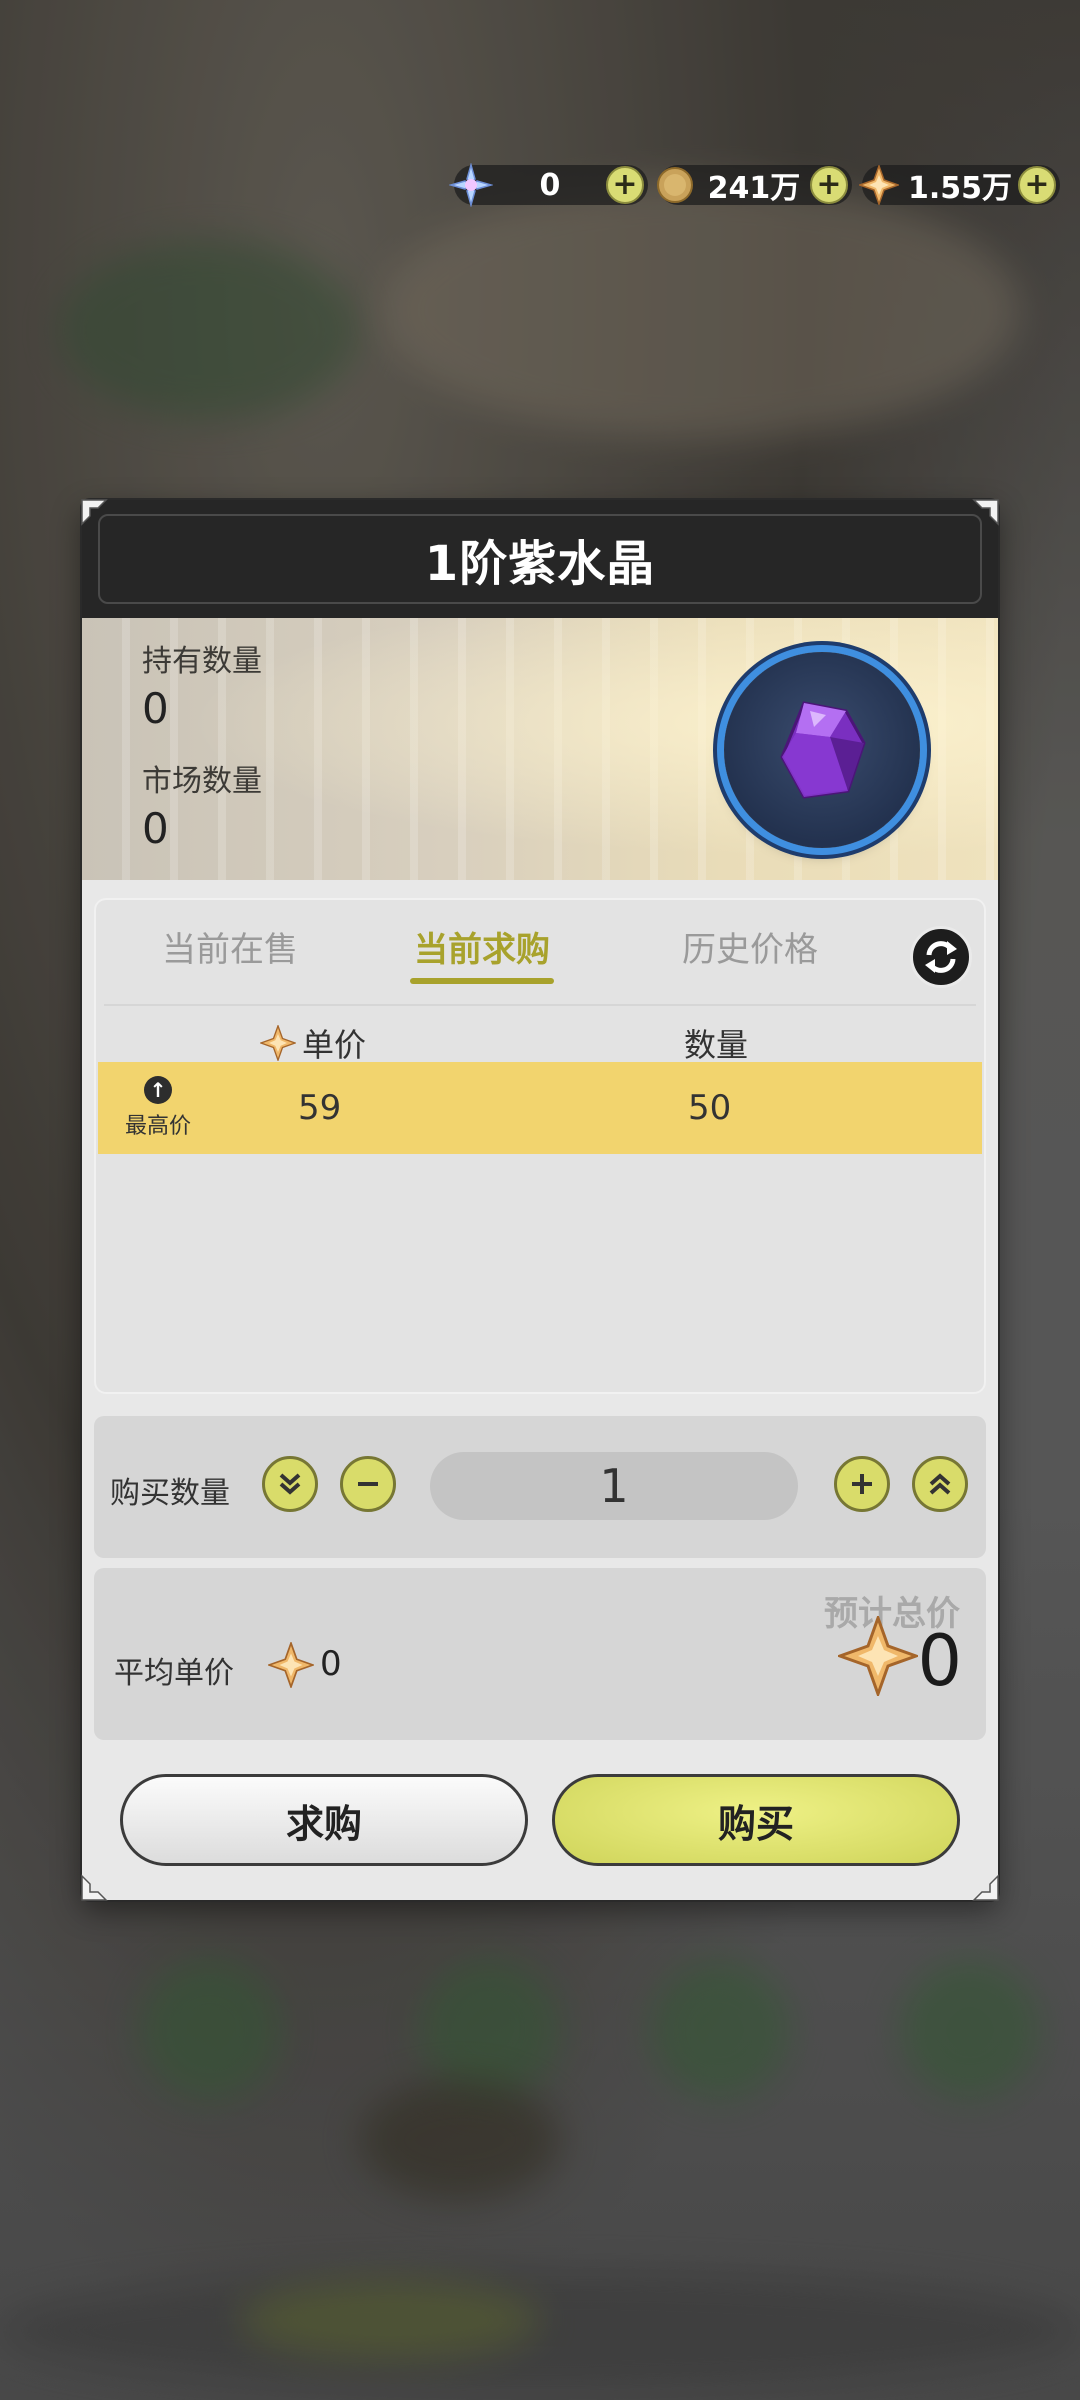  I want to click on price-header-label: 单价, so click(334, 1045).